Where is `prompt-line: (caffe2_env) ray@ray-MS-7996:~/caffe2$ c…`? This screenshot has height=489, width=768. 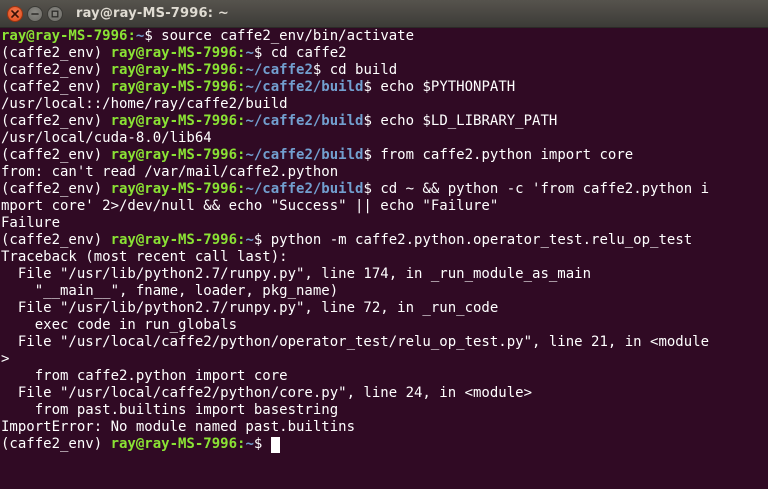 prompt-line: (caffe2_env) ray@ray-MS-7996:~/caffe2$ c… is located at coordinates (384, 70).